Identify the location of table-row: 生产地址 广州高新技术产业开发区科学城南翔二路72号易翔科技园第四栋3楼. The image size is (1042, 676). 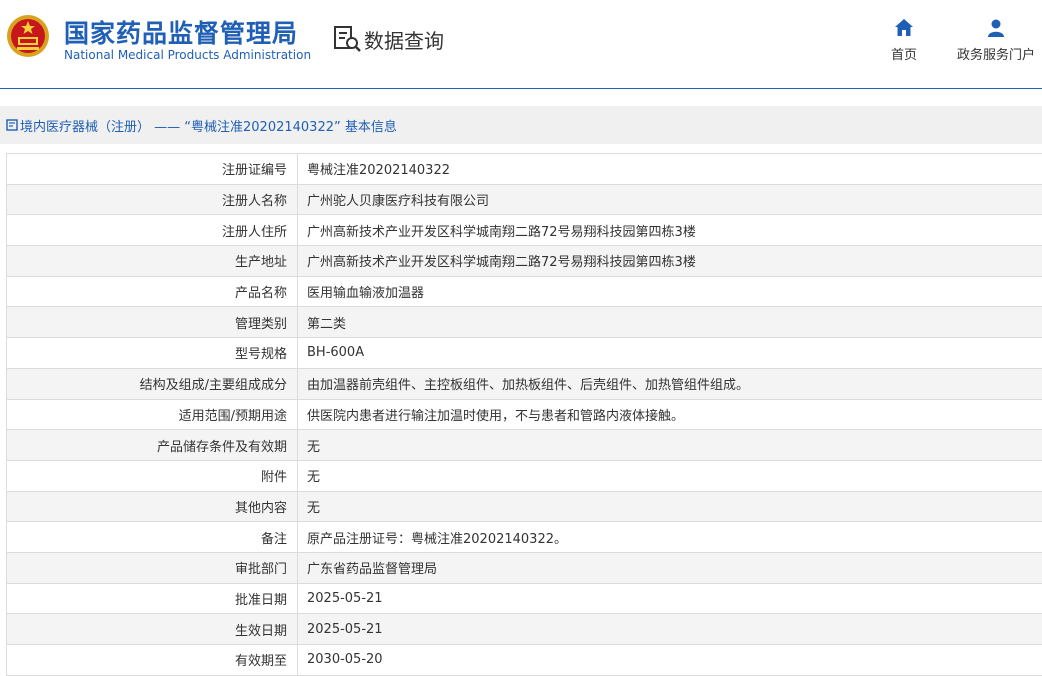
(524, 261).